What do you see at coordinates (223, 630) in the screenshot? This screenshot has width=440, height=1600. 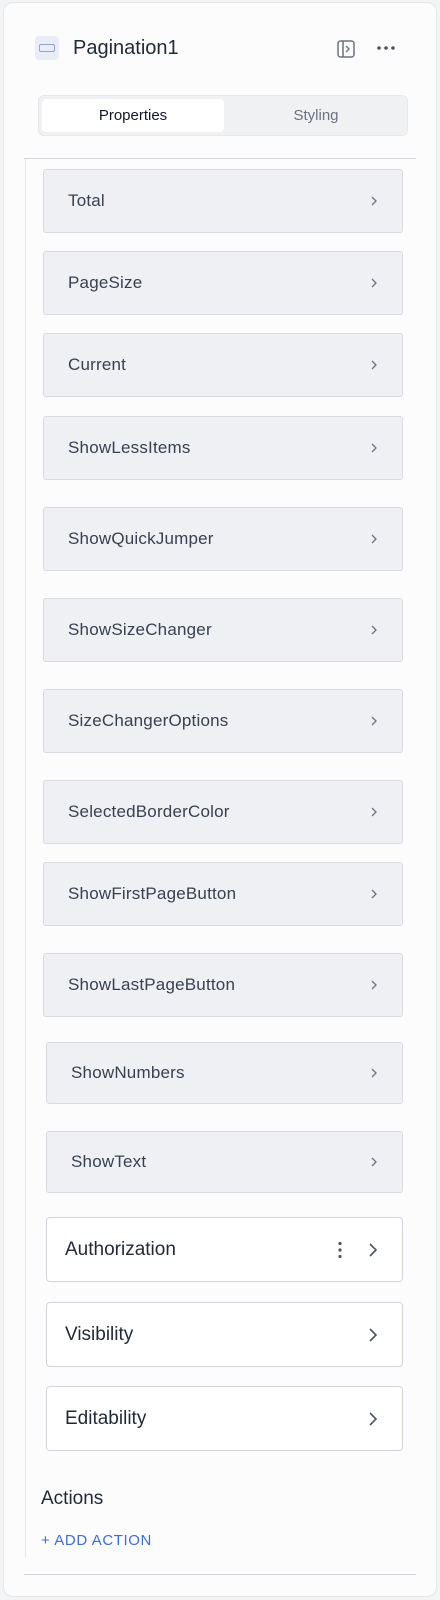 I see `property-row-showsizechanger: ShowSizeChanger` at bounding box center [223, 630].